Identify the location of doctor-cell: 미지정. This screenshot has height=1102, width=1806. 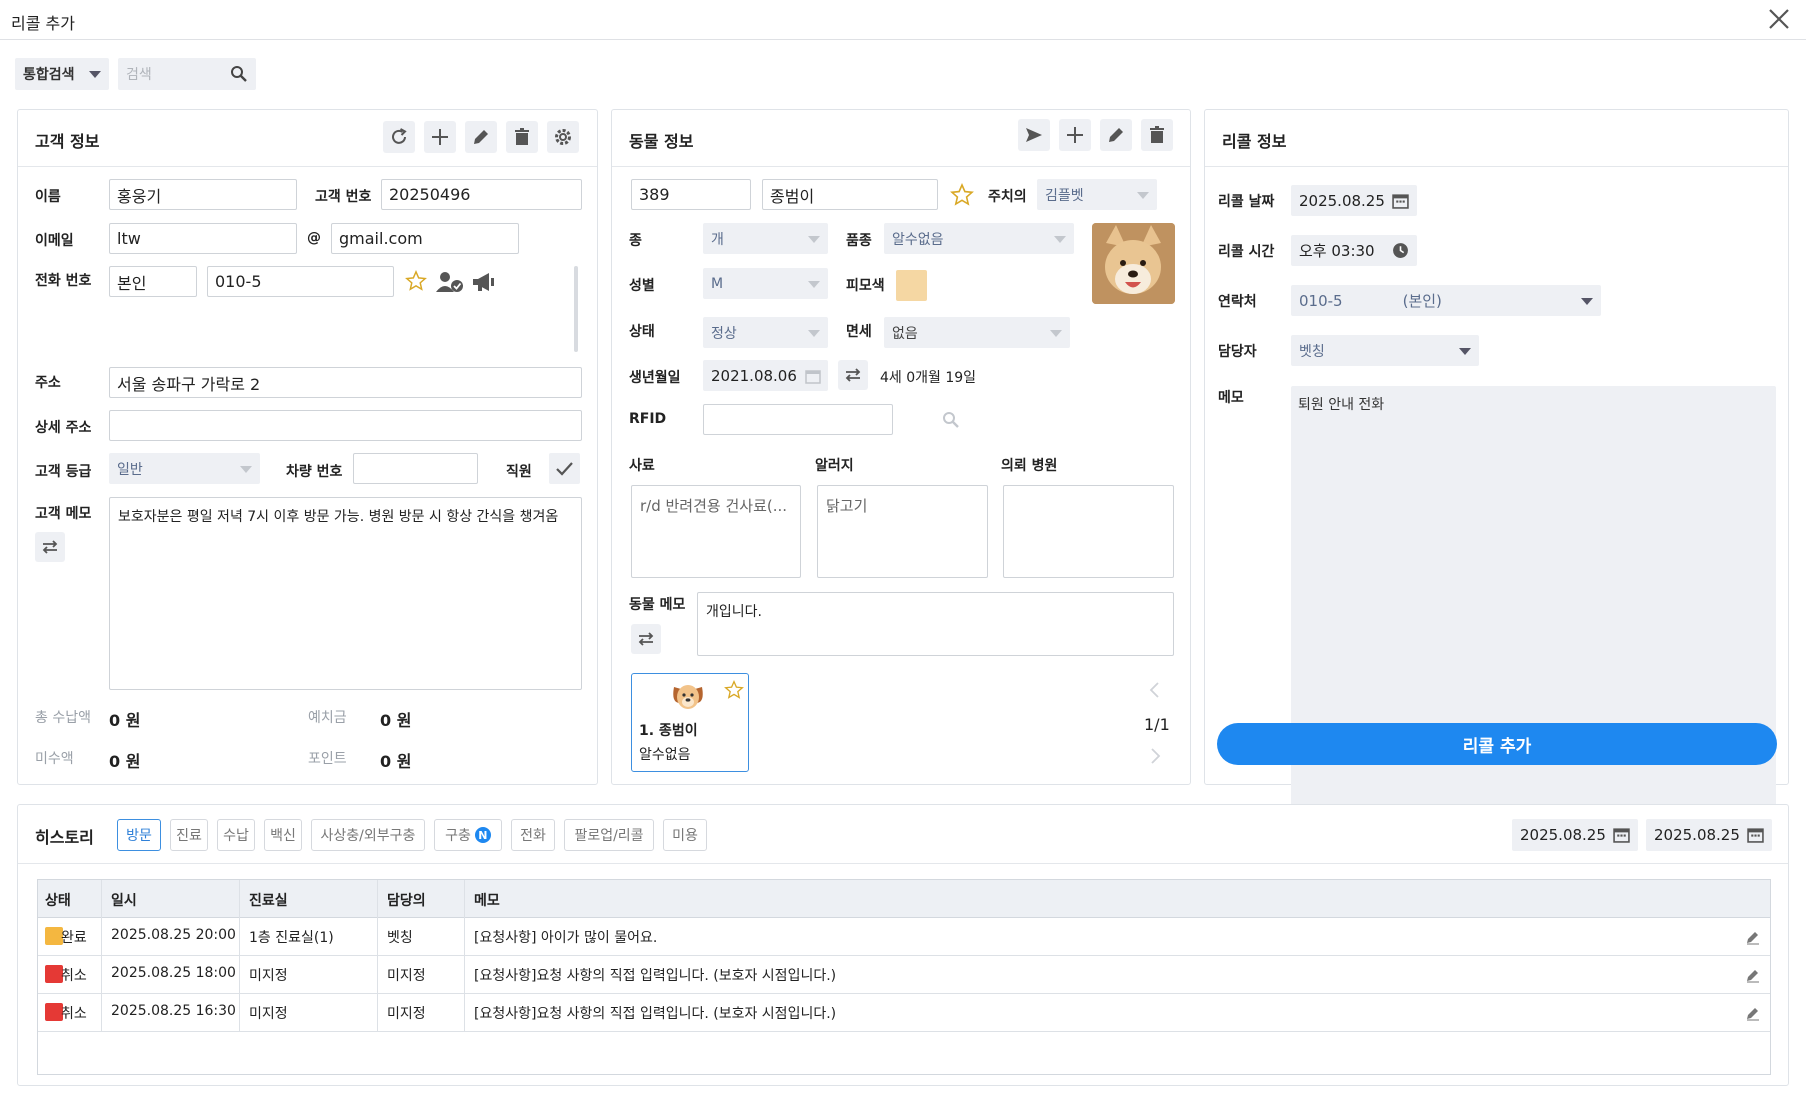
(406, 976).